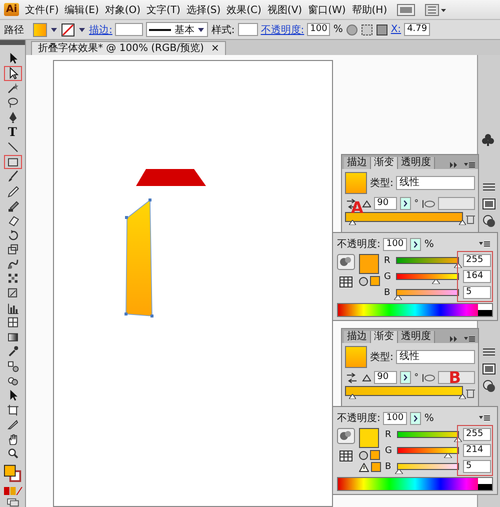 The width and height of the screenshot is (500, 507). Describe the element at coordinates (406, 10) in the screenshot. I see `bridge-icon` at that location.